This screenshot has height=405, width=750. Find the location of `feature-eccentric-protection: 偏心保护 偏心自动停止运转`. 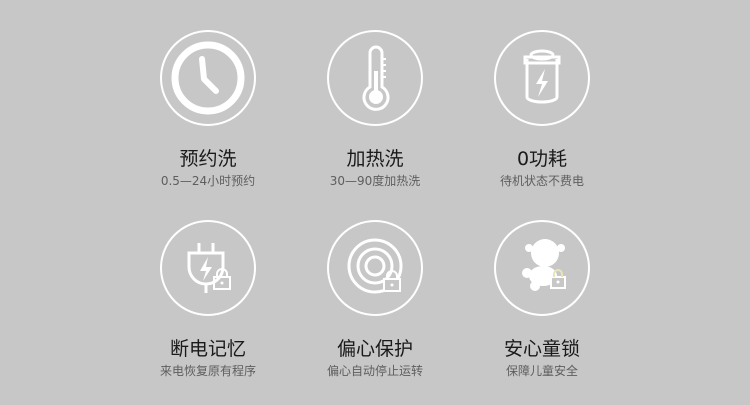

feature-eccentric-protection: 偏心保护 偏心自动停止运转 is located at coordinates (375, 299).